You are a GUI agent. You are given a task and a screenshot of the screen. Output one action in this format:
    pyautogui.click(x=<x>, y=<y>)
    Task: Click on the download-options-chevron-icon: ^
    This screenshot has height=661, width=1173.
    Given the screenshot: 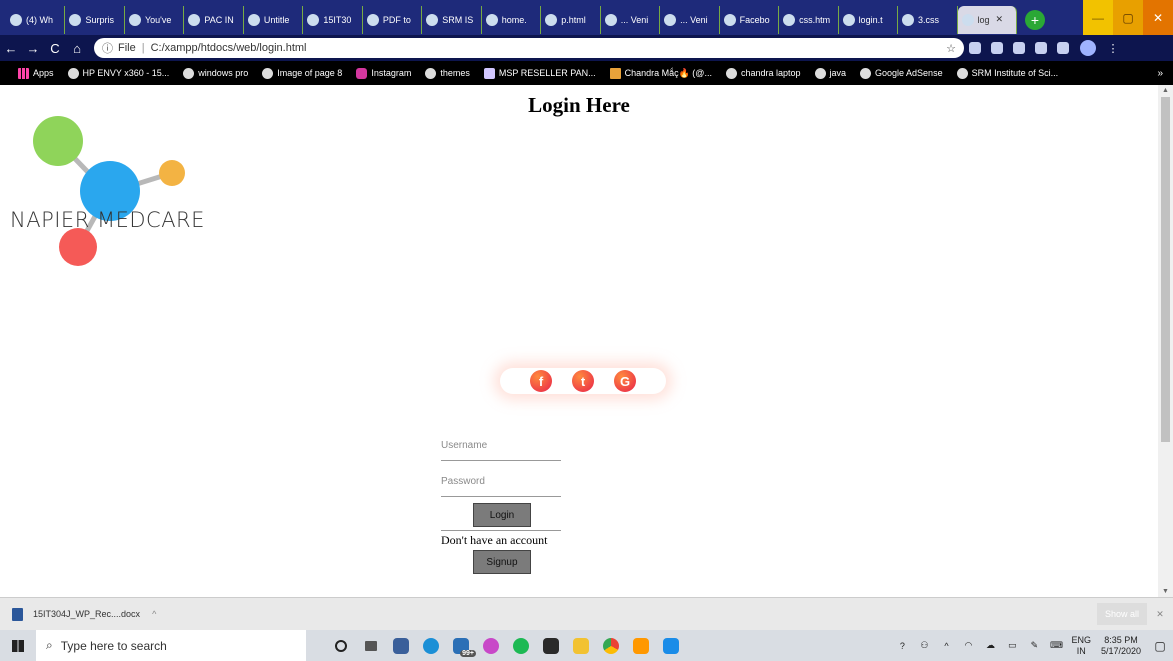 What is the action you would take?
    pyautogui.click(x=154, y=614)
    